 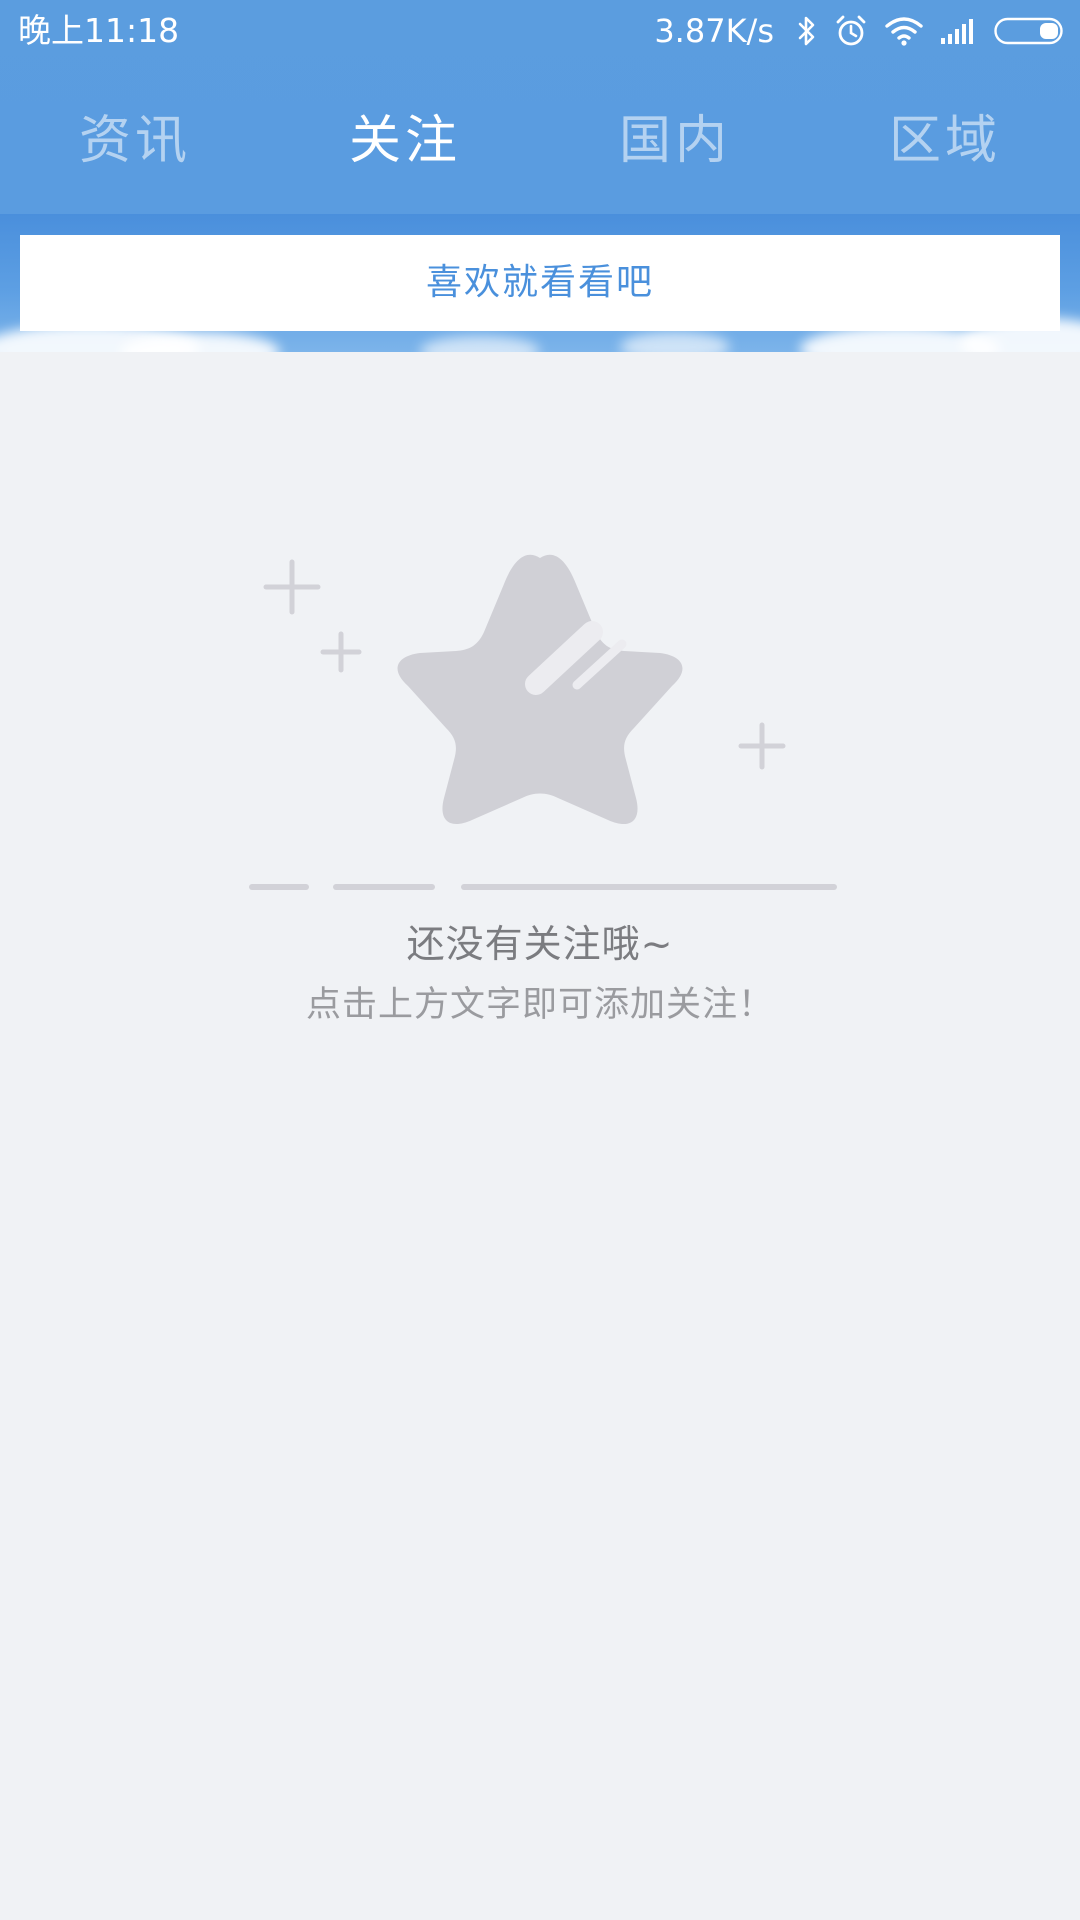 I want to click on tab-news: 资讯, so click(x=135, y=141).